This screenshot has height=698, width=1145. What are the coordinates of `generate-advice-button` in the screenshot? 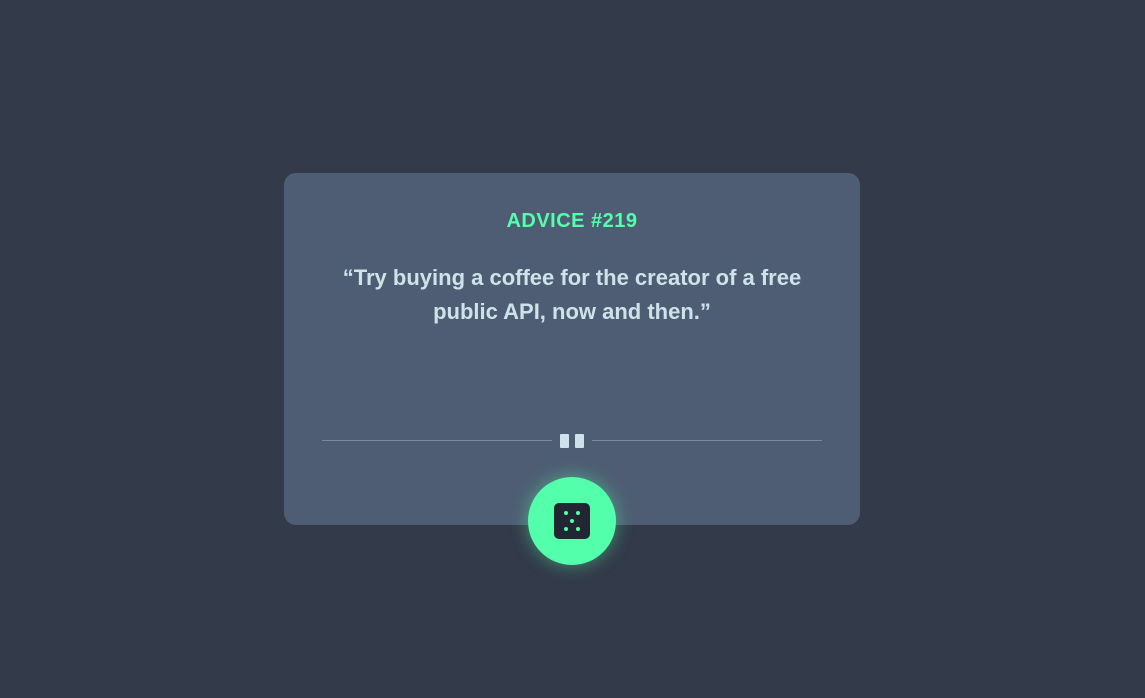 It's located at (572, 521).